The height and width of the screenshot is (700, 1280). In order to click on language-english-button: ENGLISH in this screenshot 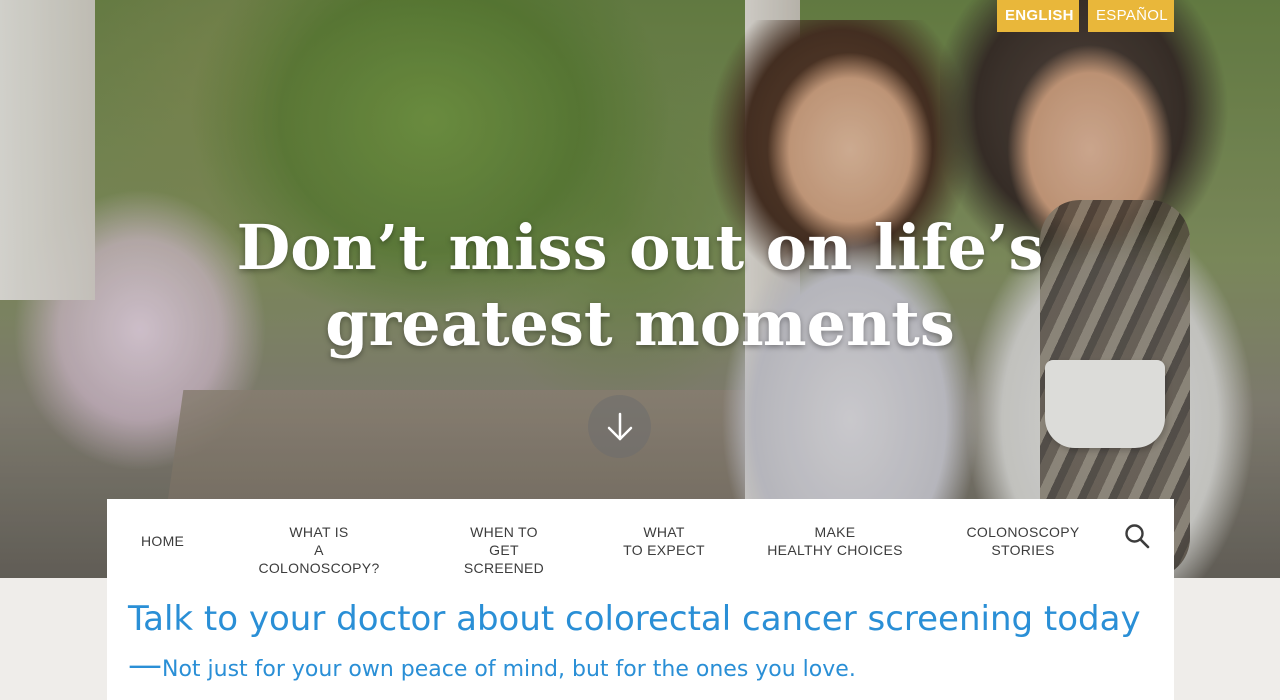, I will do `click(1038, 16)`.